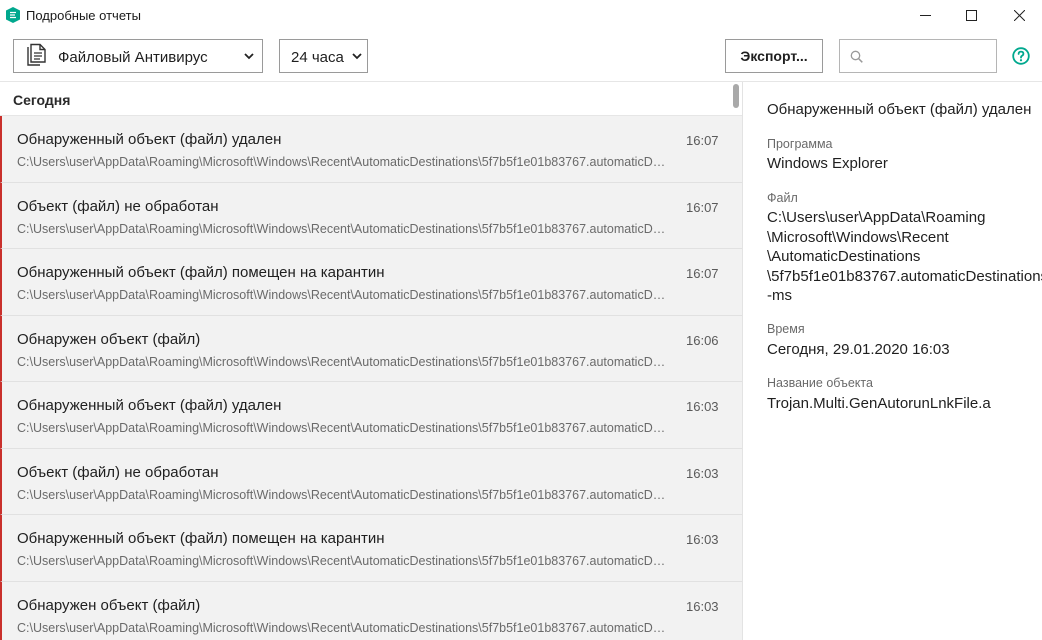  Describe the element at coordinates (858, 349) in the screenshot. I see `time-value: Сегодня, 29.01.2020 16:03` at that location.